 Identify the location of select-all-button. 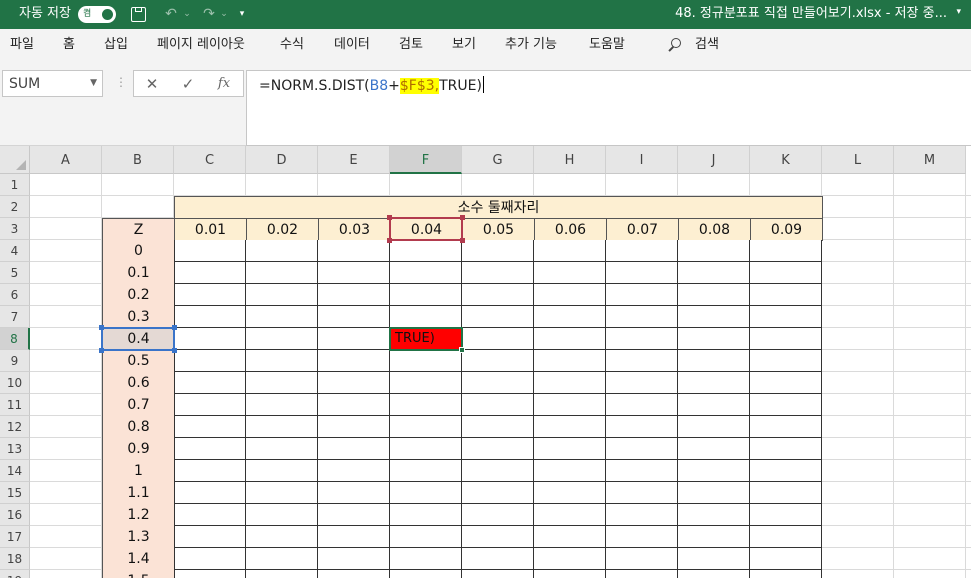
(15, 160).